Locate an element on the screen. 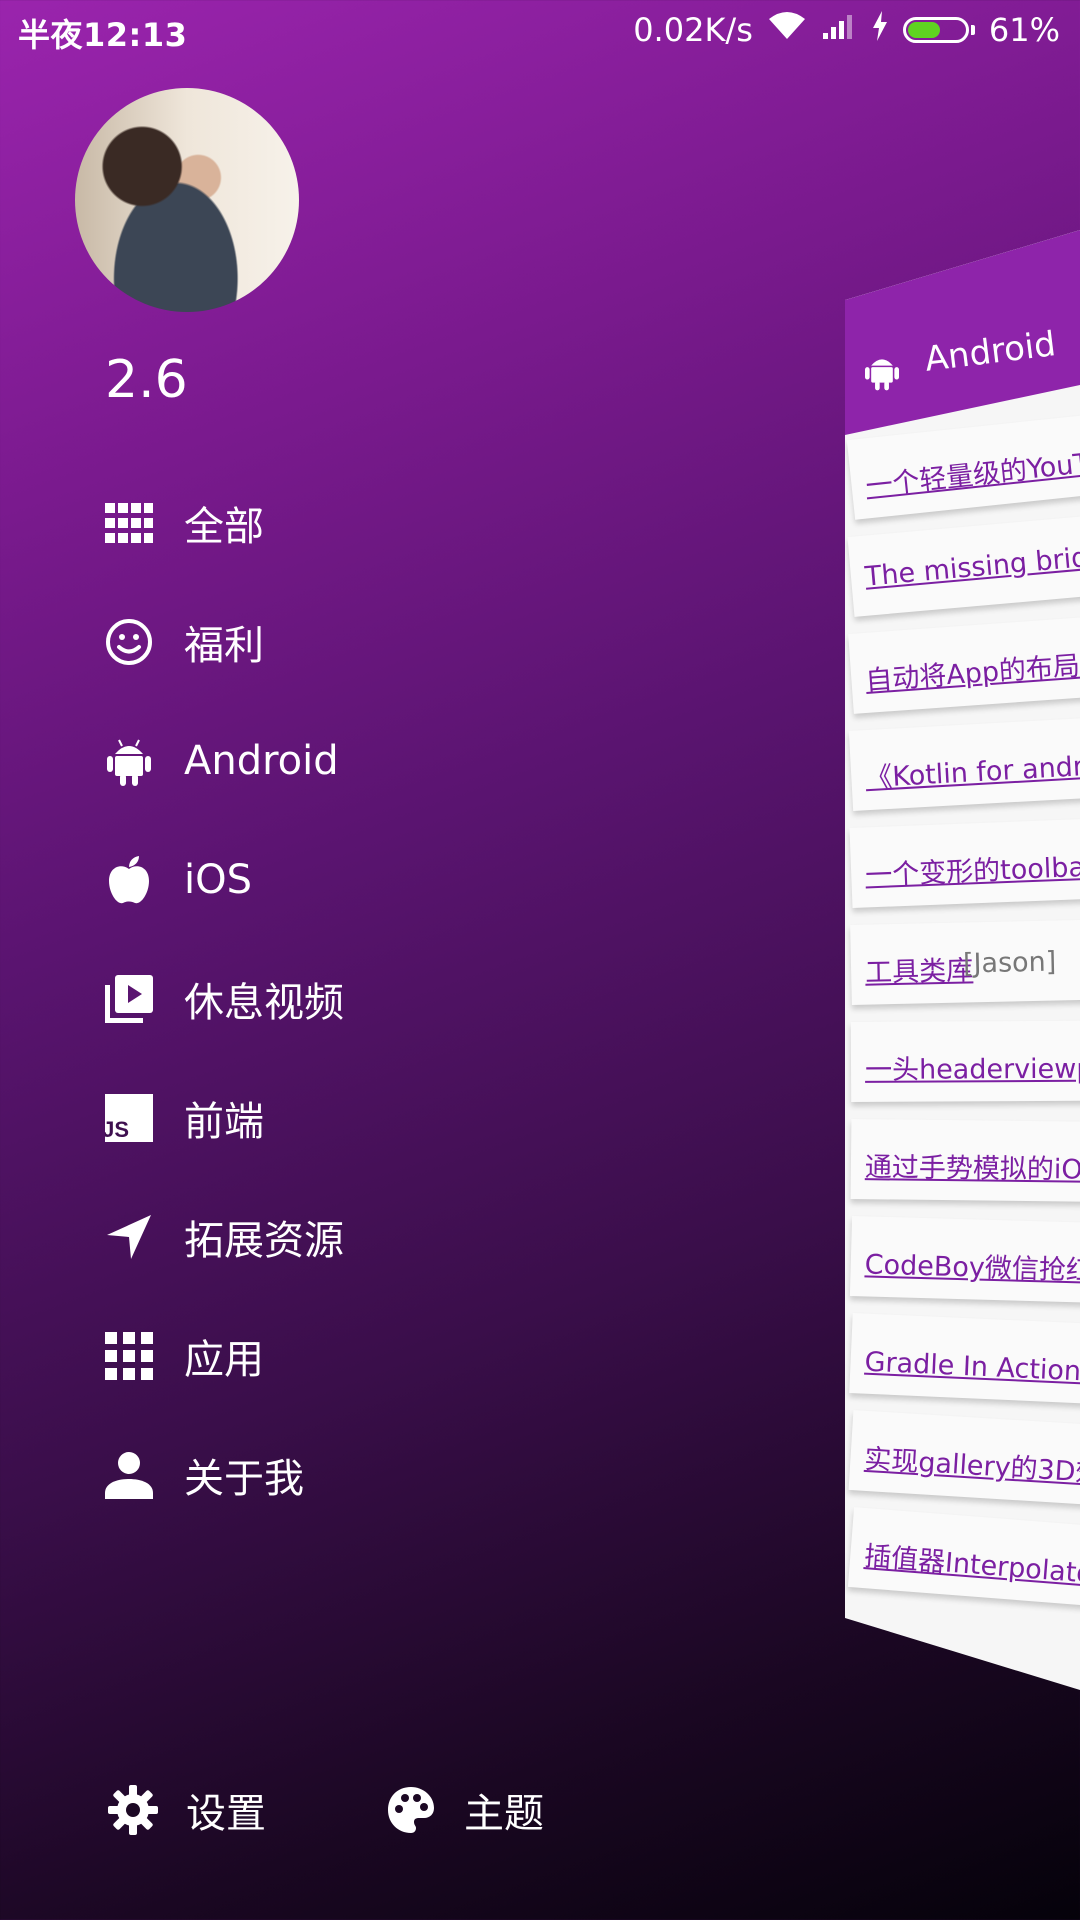 The image size is (1080, 1920). status-time: 半夜12:13 is located at coordinates (103, 35).